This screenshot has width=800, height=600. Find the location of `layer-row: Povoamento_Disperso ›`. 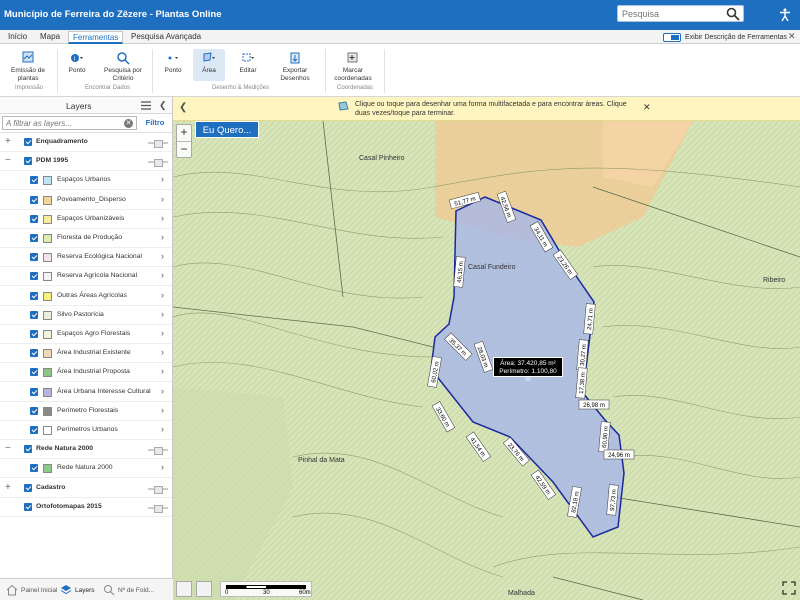

layer-row: Povoamento_Disperso › is located at coordinates (86, 200).